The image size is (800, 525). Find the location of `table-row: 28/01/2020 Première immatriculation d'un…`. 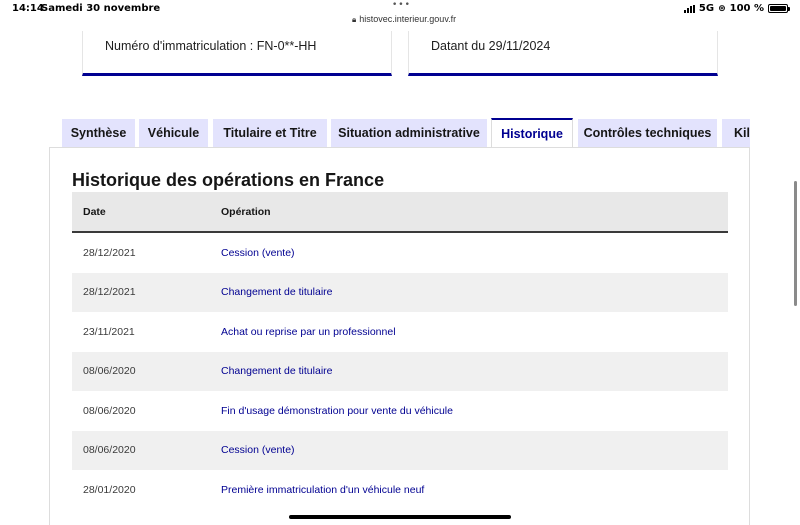

table-row: 28/01/2020 Première immatriculation d'un… is located at coordinates (400, 490).